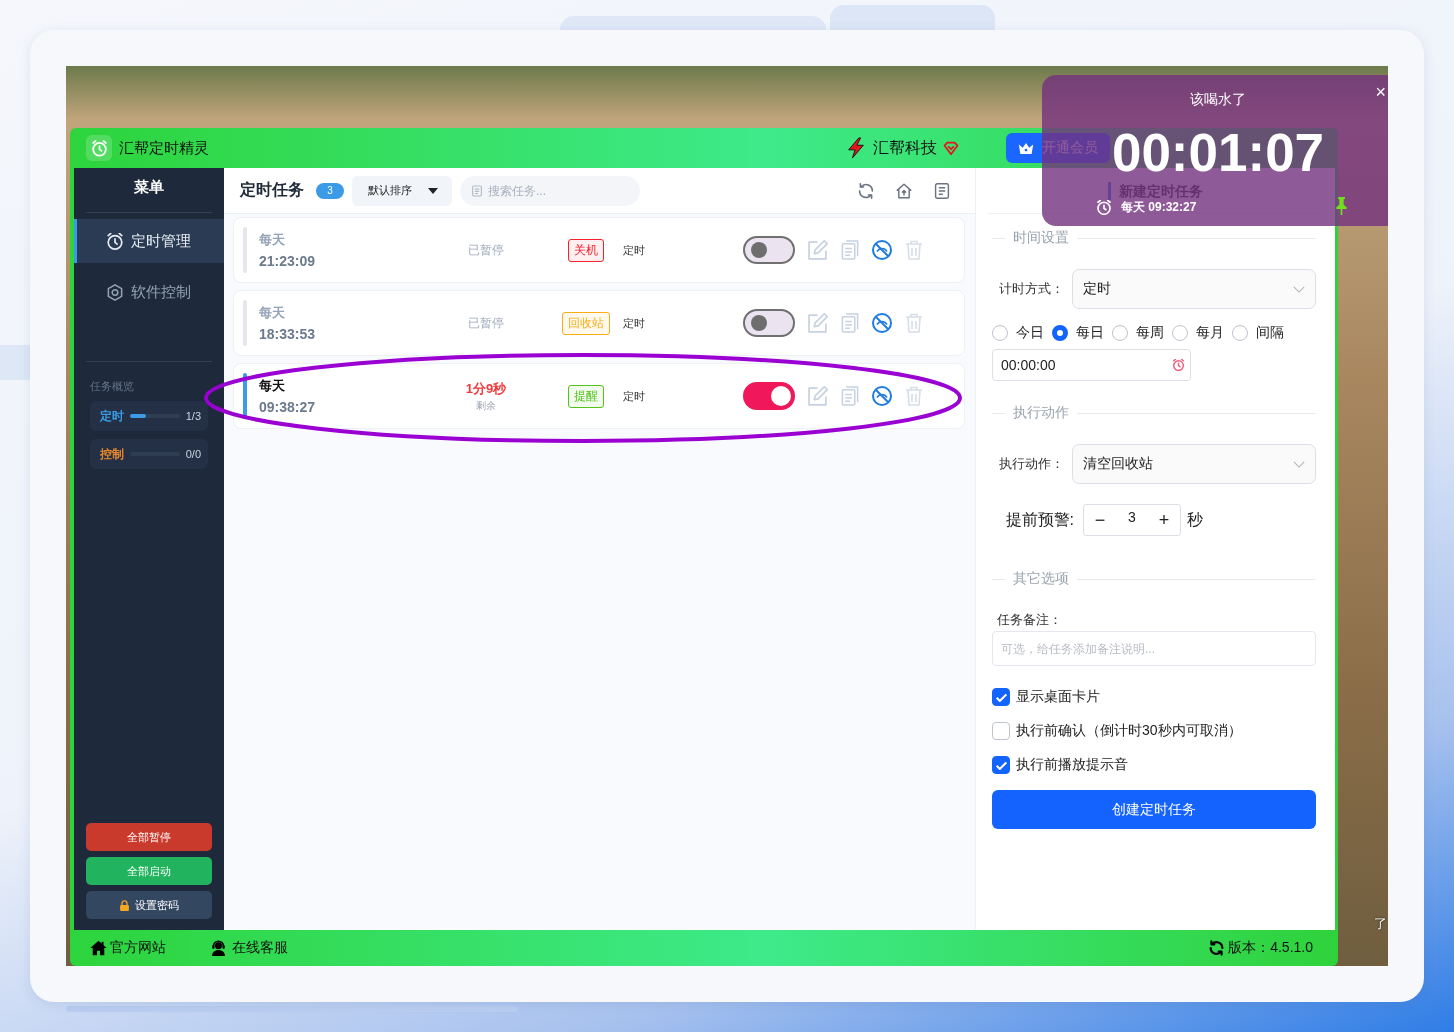 This screenshot has width=1454, height=1032. What do you see at coordinates (905, 147) in the screenshot?
I see `brand-name: 汇帮科技` at bounding box center [905, 147].